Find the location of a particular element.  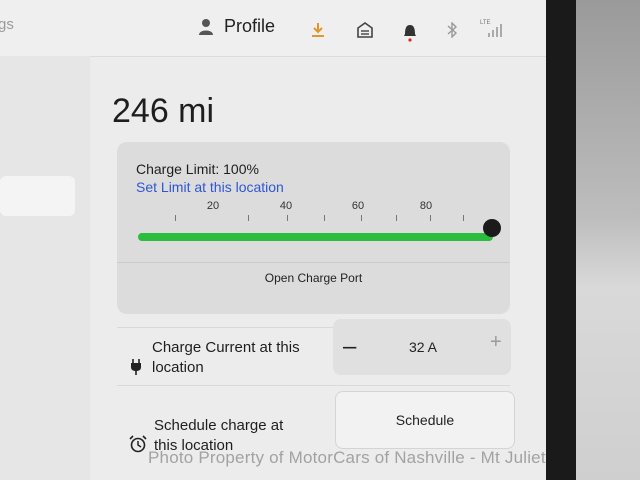

row-divider is located at coordinates (313, 385).